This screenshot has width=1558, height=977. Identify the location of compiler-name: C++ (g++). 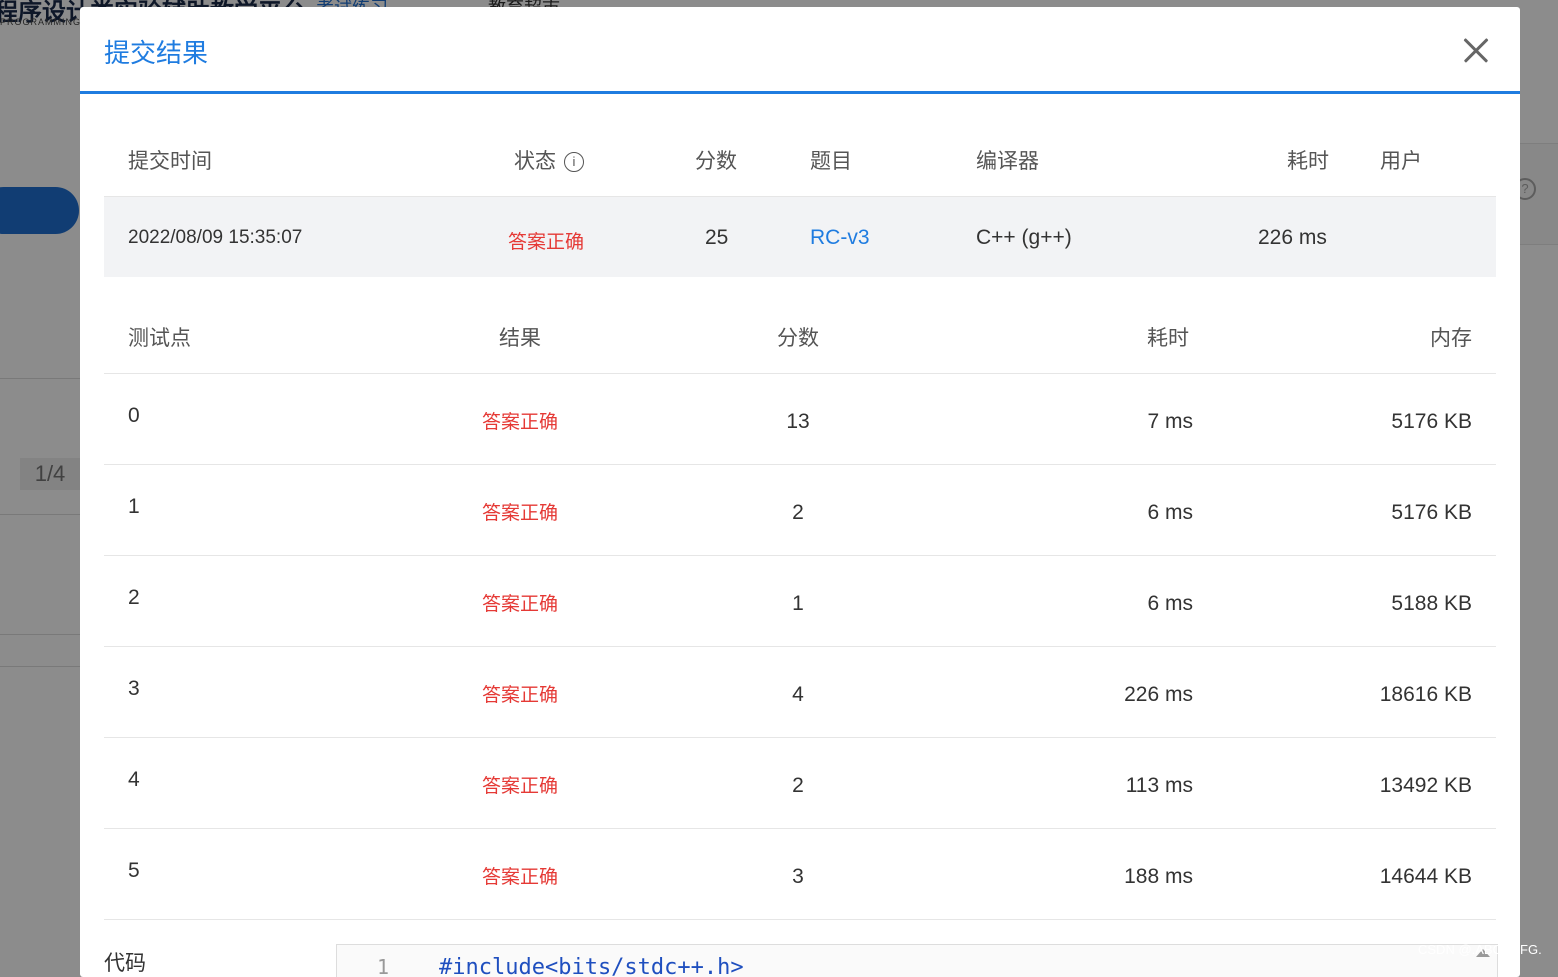
(1024, 237).